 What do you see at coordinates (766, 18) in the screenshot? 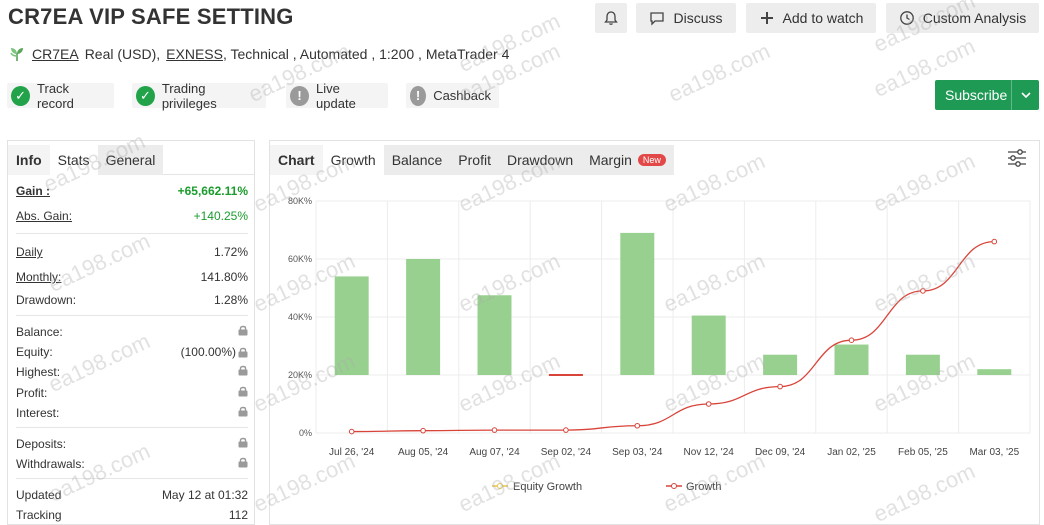
I see `plus-icon` at bounding box center [766, 18].